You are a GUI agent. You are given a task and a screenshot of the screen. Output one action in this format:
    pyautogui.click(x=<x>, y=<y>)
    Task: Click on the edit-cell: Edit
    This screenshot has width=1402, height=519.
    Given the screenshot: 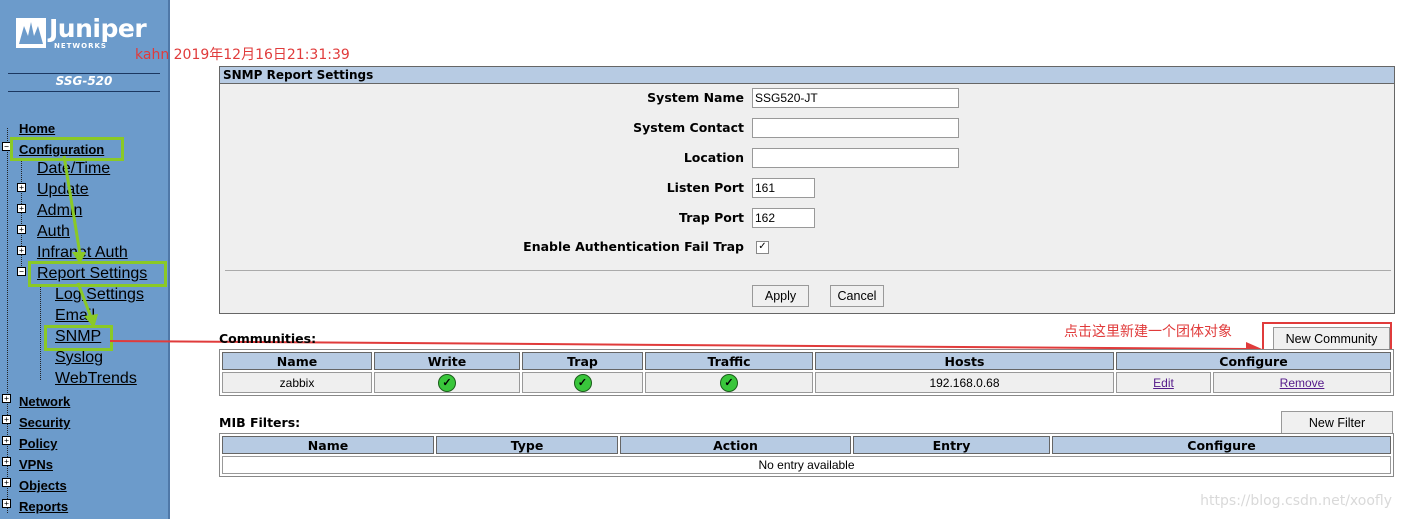 What is the action you would take?
    pyautogui.click(x=1163, y=382)
    